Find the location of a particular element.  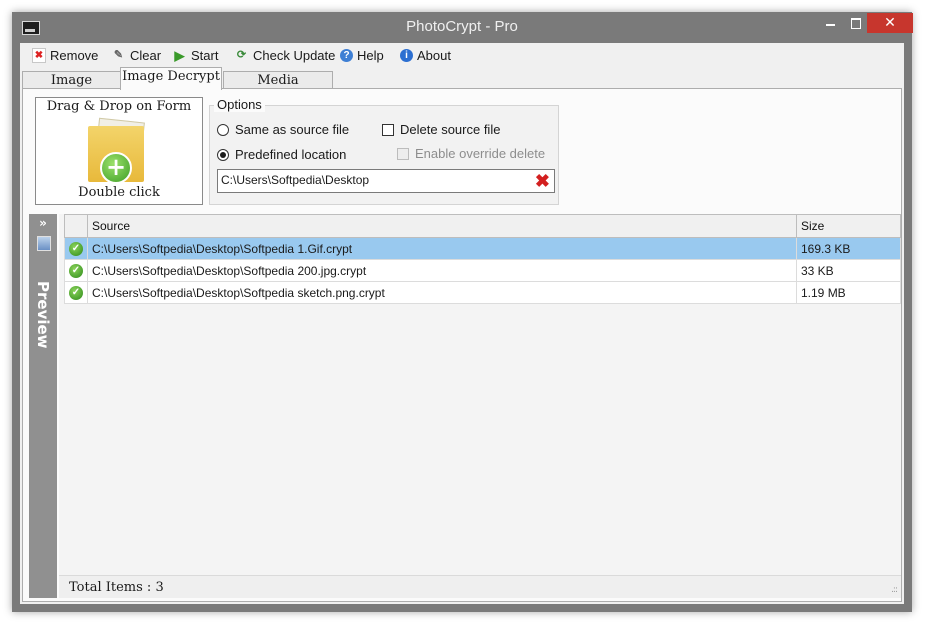

maximize-button is located at coordinates (856, 23).